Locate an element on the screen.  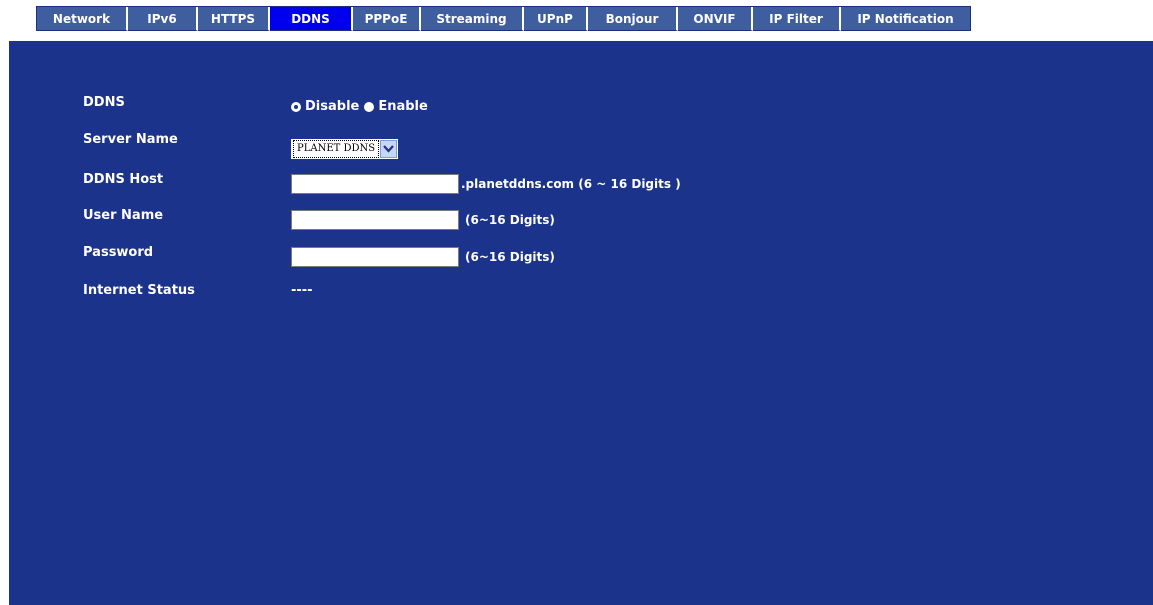
tab-ipv6: IPv6 is located at coordinates (163, 19).